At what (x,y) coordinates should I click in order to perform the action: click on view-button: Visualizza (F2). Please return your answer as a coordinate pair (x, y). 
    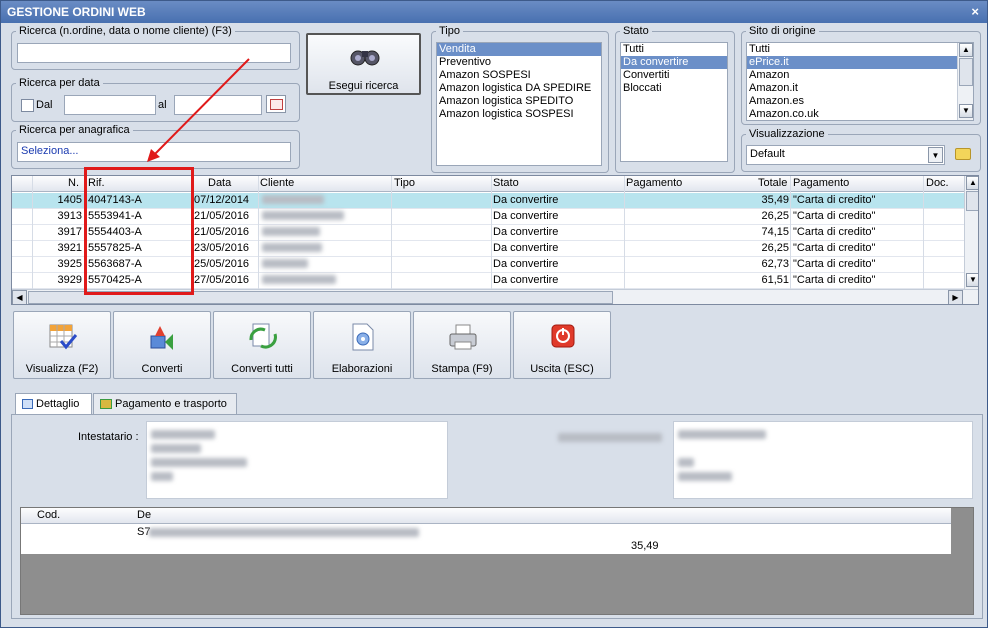
    Looking at the image, I should click on (62, 345).